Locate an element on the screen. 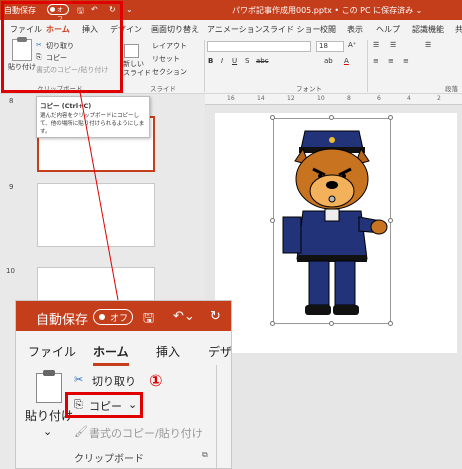  zoom-clipboard-clip is located at coordinates (49, 373).